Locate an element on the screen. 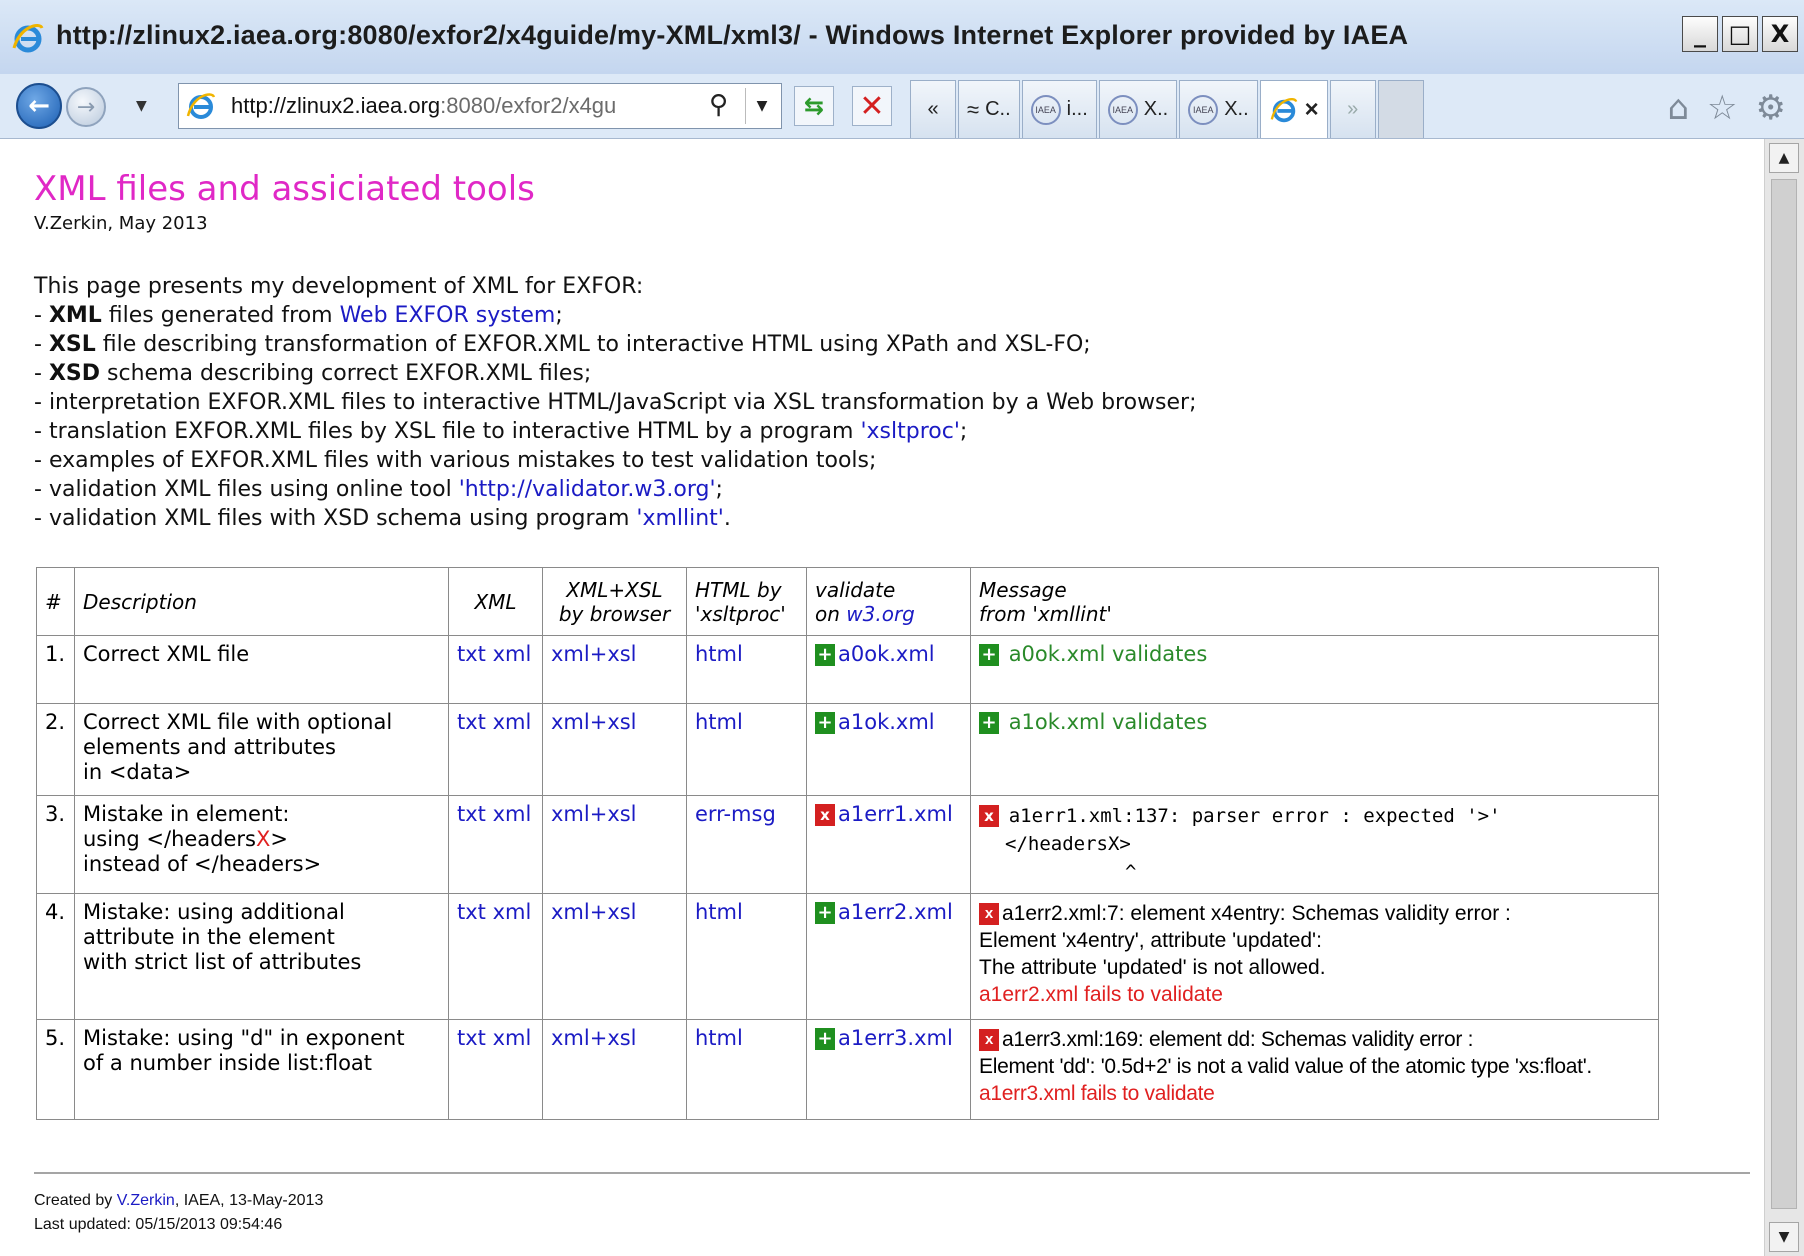  stop-button: ✕ is located at coordinates (872, 106).